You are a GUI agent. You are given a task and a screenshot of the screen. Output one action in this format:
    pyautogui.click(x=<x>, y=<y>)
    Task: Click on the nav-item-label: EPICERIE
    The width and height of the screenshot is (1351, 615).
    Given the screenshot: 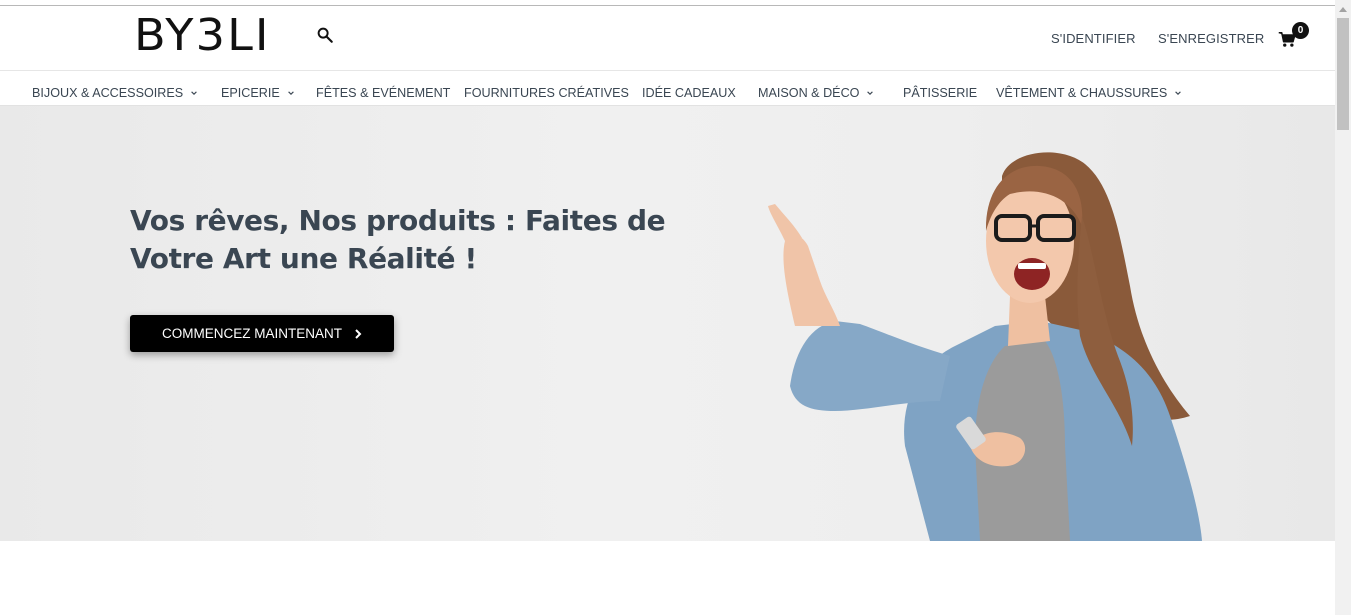 What is the action you would take?
    pyautogui.click(x=250, y=93)
    